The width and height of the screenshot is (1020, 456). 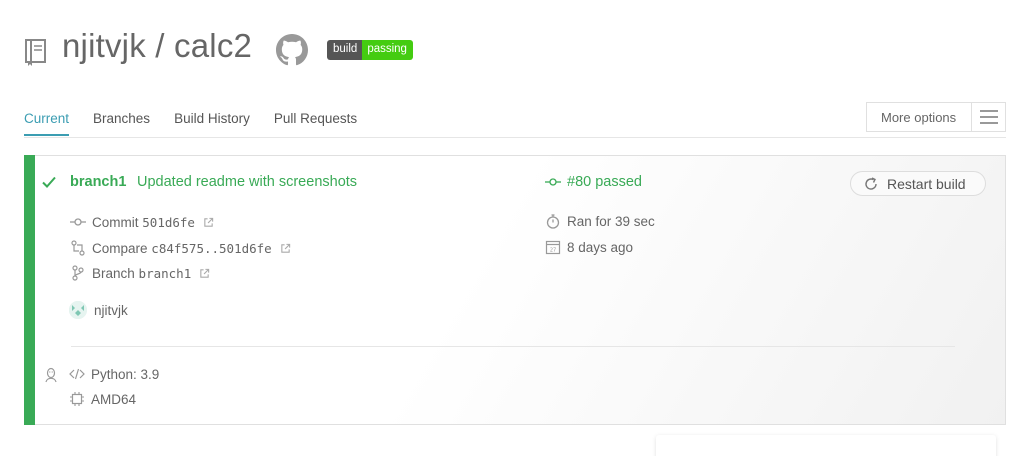 I want to click on hamburger-icon, so click(x=988, y=117).